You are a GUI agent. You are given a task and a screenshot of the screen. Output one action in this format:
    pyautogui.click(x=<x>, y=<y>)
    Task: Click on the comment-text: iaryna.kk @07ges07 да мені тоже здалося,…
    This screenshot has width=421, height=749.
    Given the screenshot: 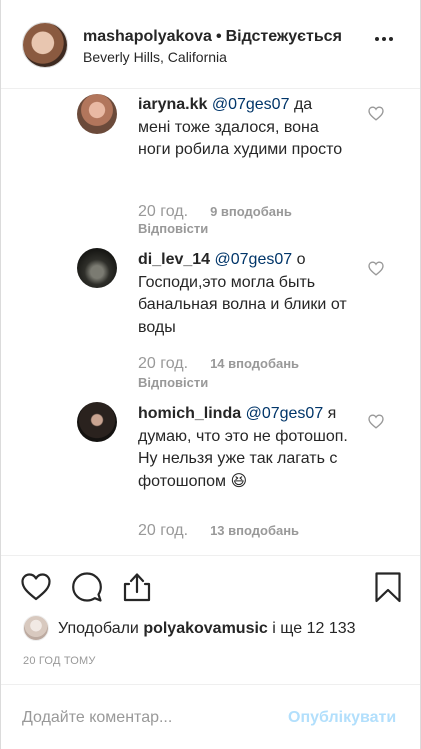 What is the action you would take?
    pyautogui.click(x=243, y=128)
    